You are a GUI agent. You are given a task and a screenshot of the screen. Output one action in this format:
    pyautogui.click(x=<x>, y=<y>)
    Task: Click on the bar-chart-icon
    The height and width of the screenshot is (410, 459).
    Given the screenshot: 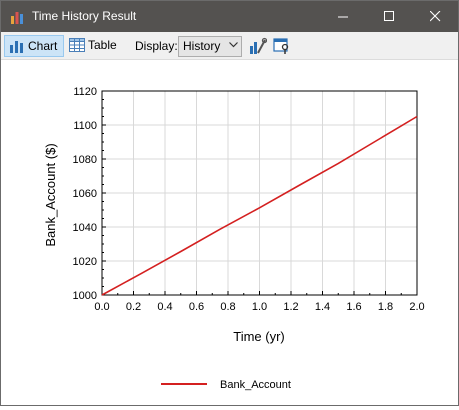 What is the action you would take?
    pyautogui.click(x=16, y=47)
    